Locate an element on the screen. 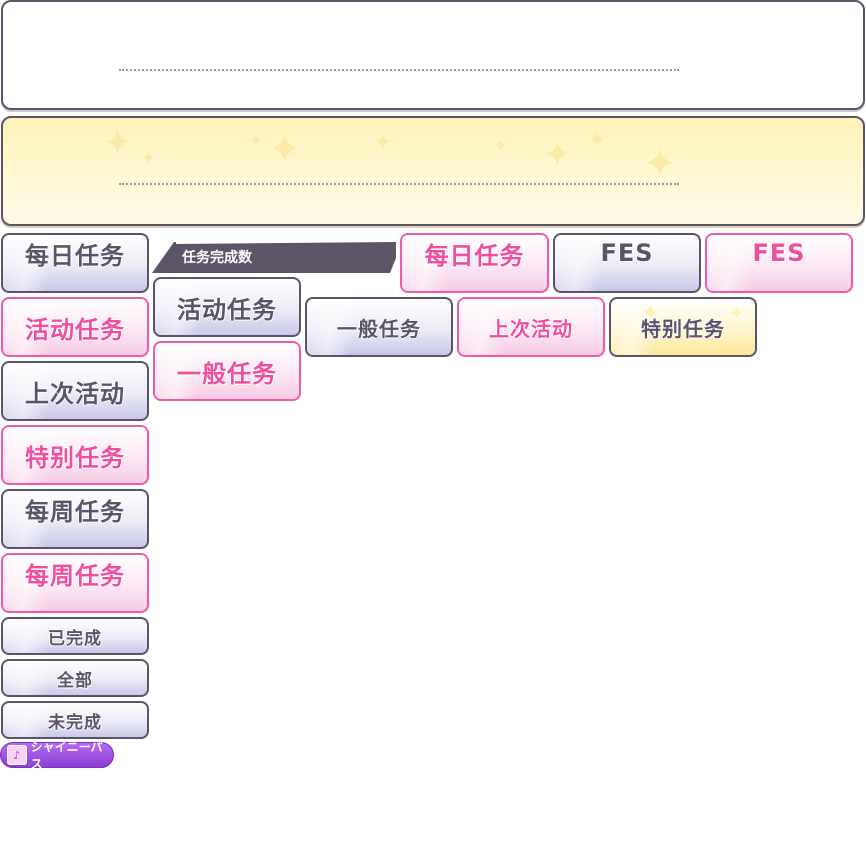  tab-event-missions: 活动任务 is located at coordinates (75, 327).